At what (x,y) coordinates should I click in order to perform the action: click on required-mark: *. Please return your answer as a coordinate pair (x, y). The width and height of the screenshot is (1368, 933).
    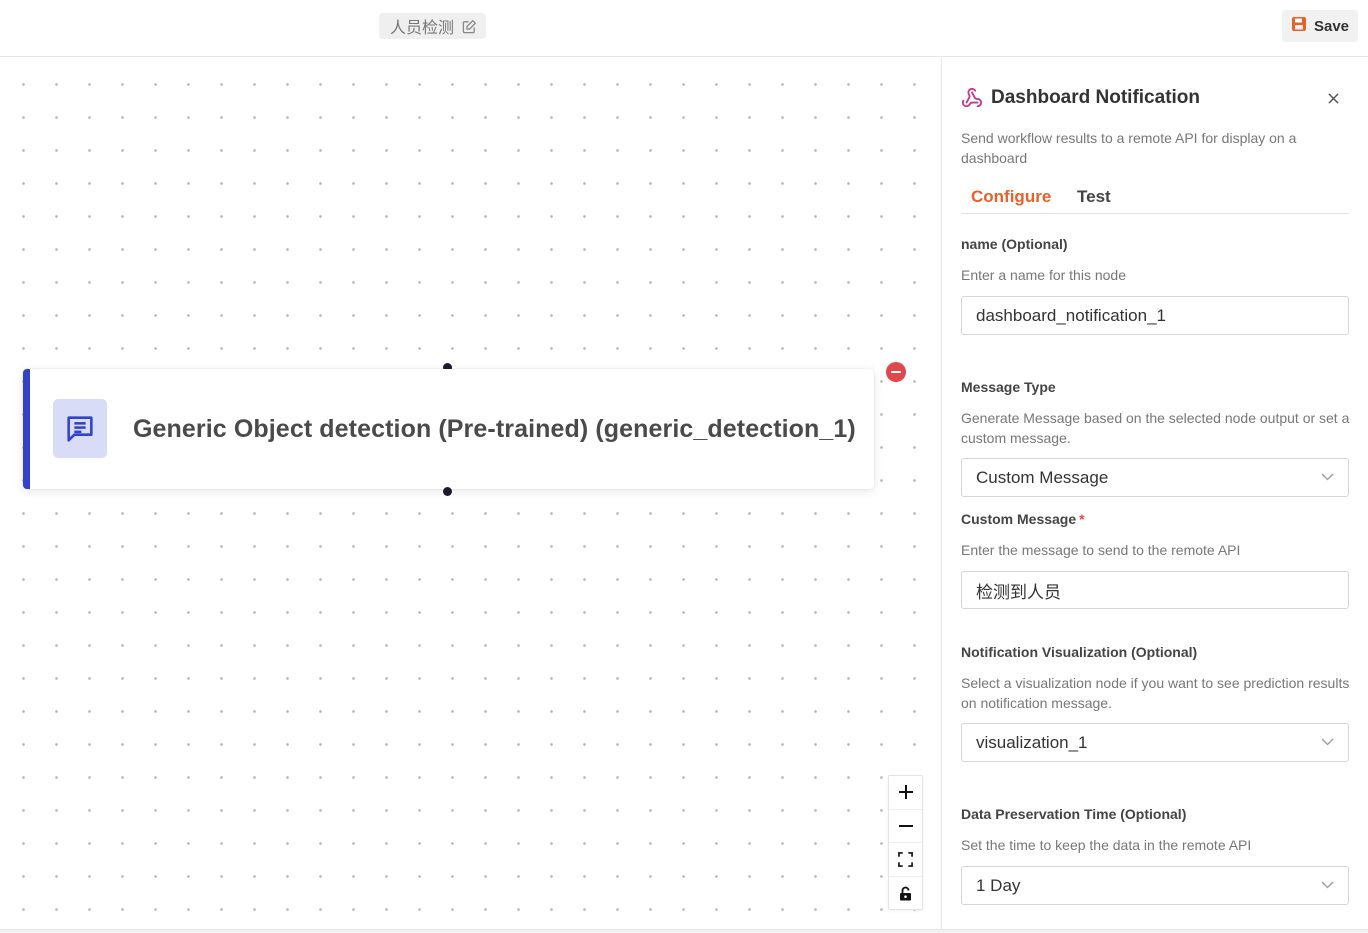
    Looking at the image, I should click on (1082, 519).